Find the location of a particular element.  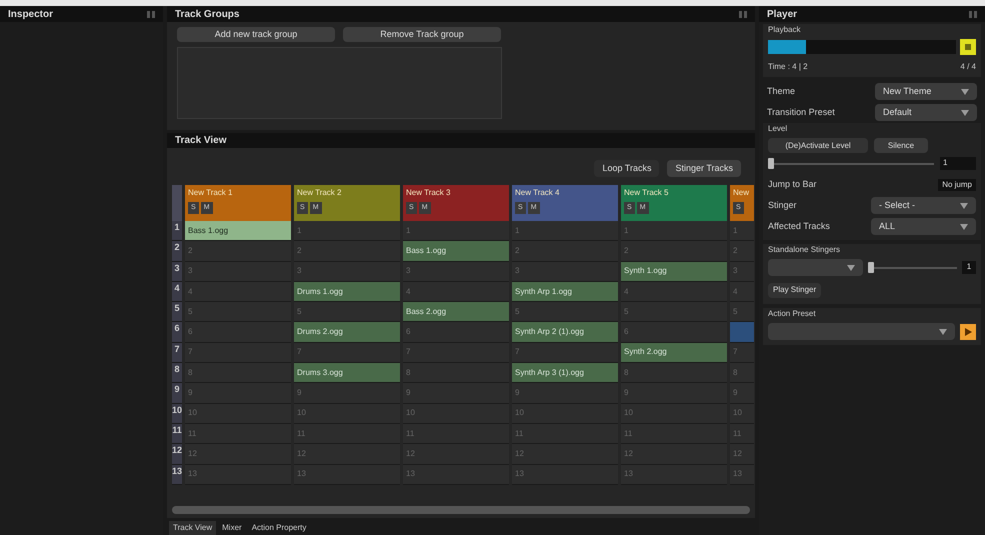

stinger-select: - Select - is located at coordinates (923, 205).